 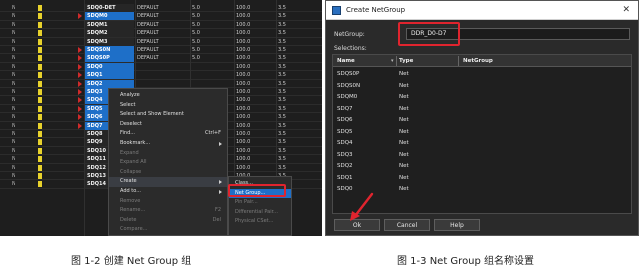 What do you see at coordinates (482, 179) in the screenshot?
I see `table-row: SDQ1 Net` at bounding box center [482, 179].